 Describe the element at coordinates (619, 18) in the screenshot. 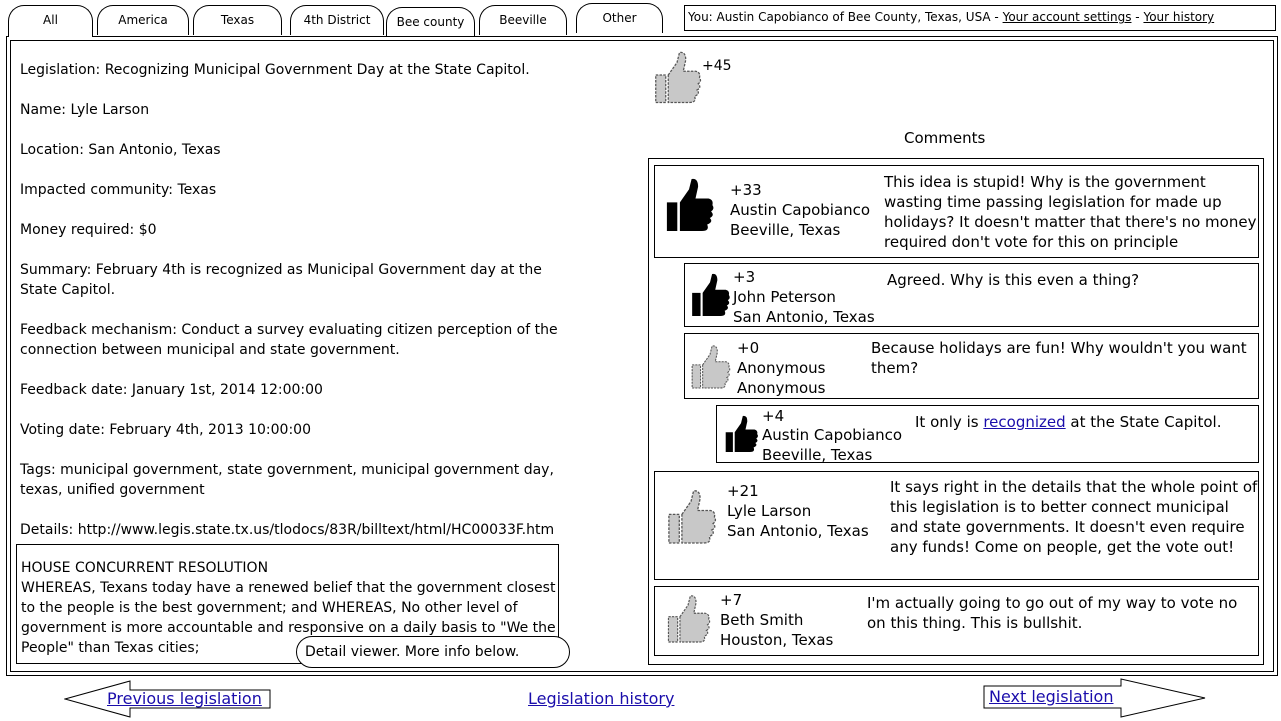

I see `tab-other: Other` at that location.